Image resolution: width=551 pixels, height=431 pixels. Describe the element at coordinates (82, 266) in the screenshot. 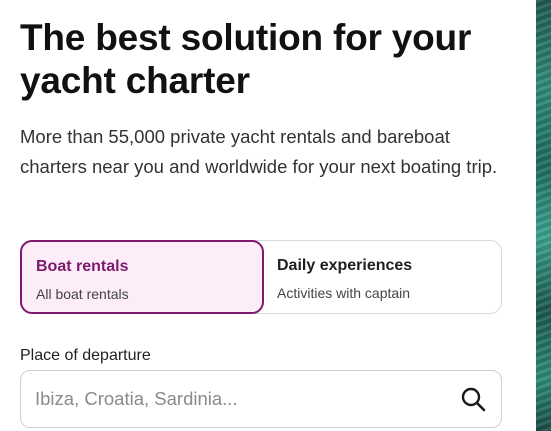

I see `tab-title: Boat rentals` at that location.